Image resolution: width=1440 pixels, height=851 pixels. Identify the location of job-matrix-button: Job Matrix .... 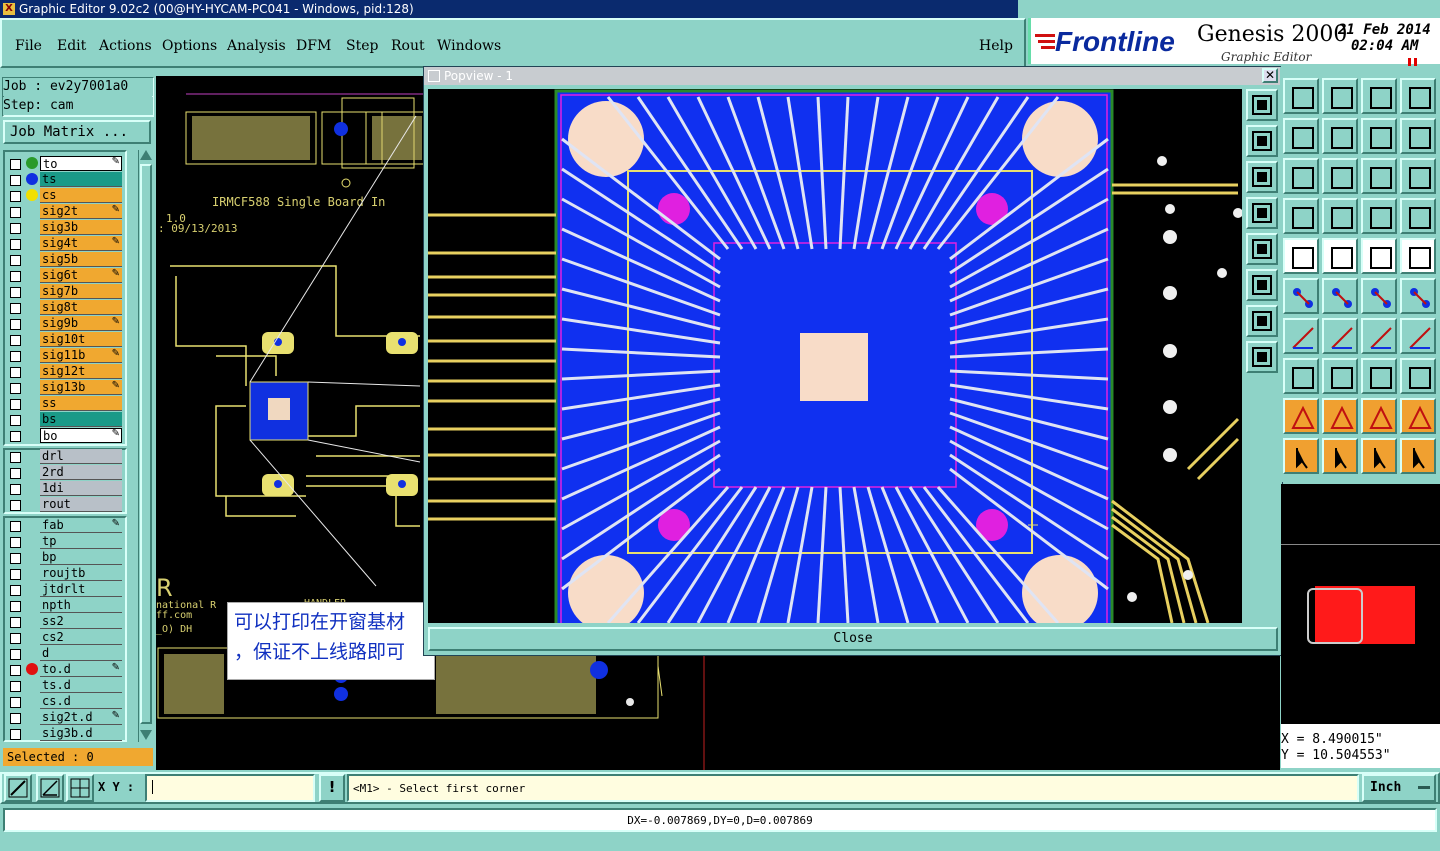
(77, 132).